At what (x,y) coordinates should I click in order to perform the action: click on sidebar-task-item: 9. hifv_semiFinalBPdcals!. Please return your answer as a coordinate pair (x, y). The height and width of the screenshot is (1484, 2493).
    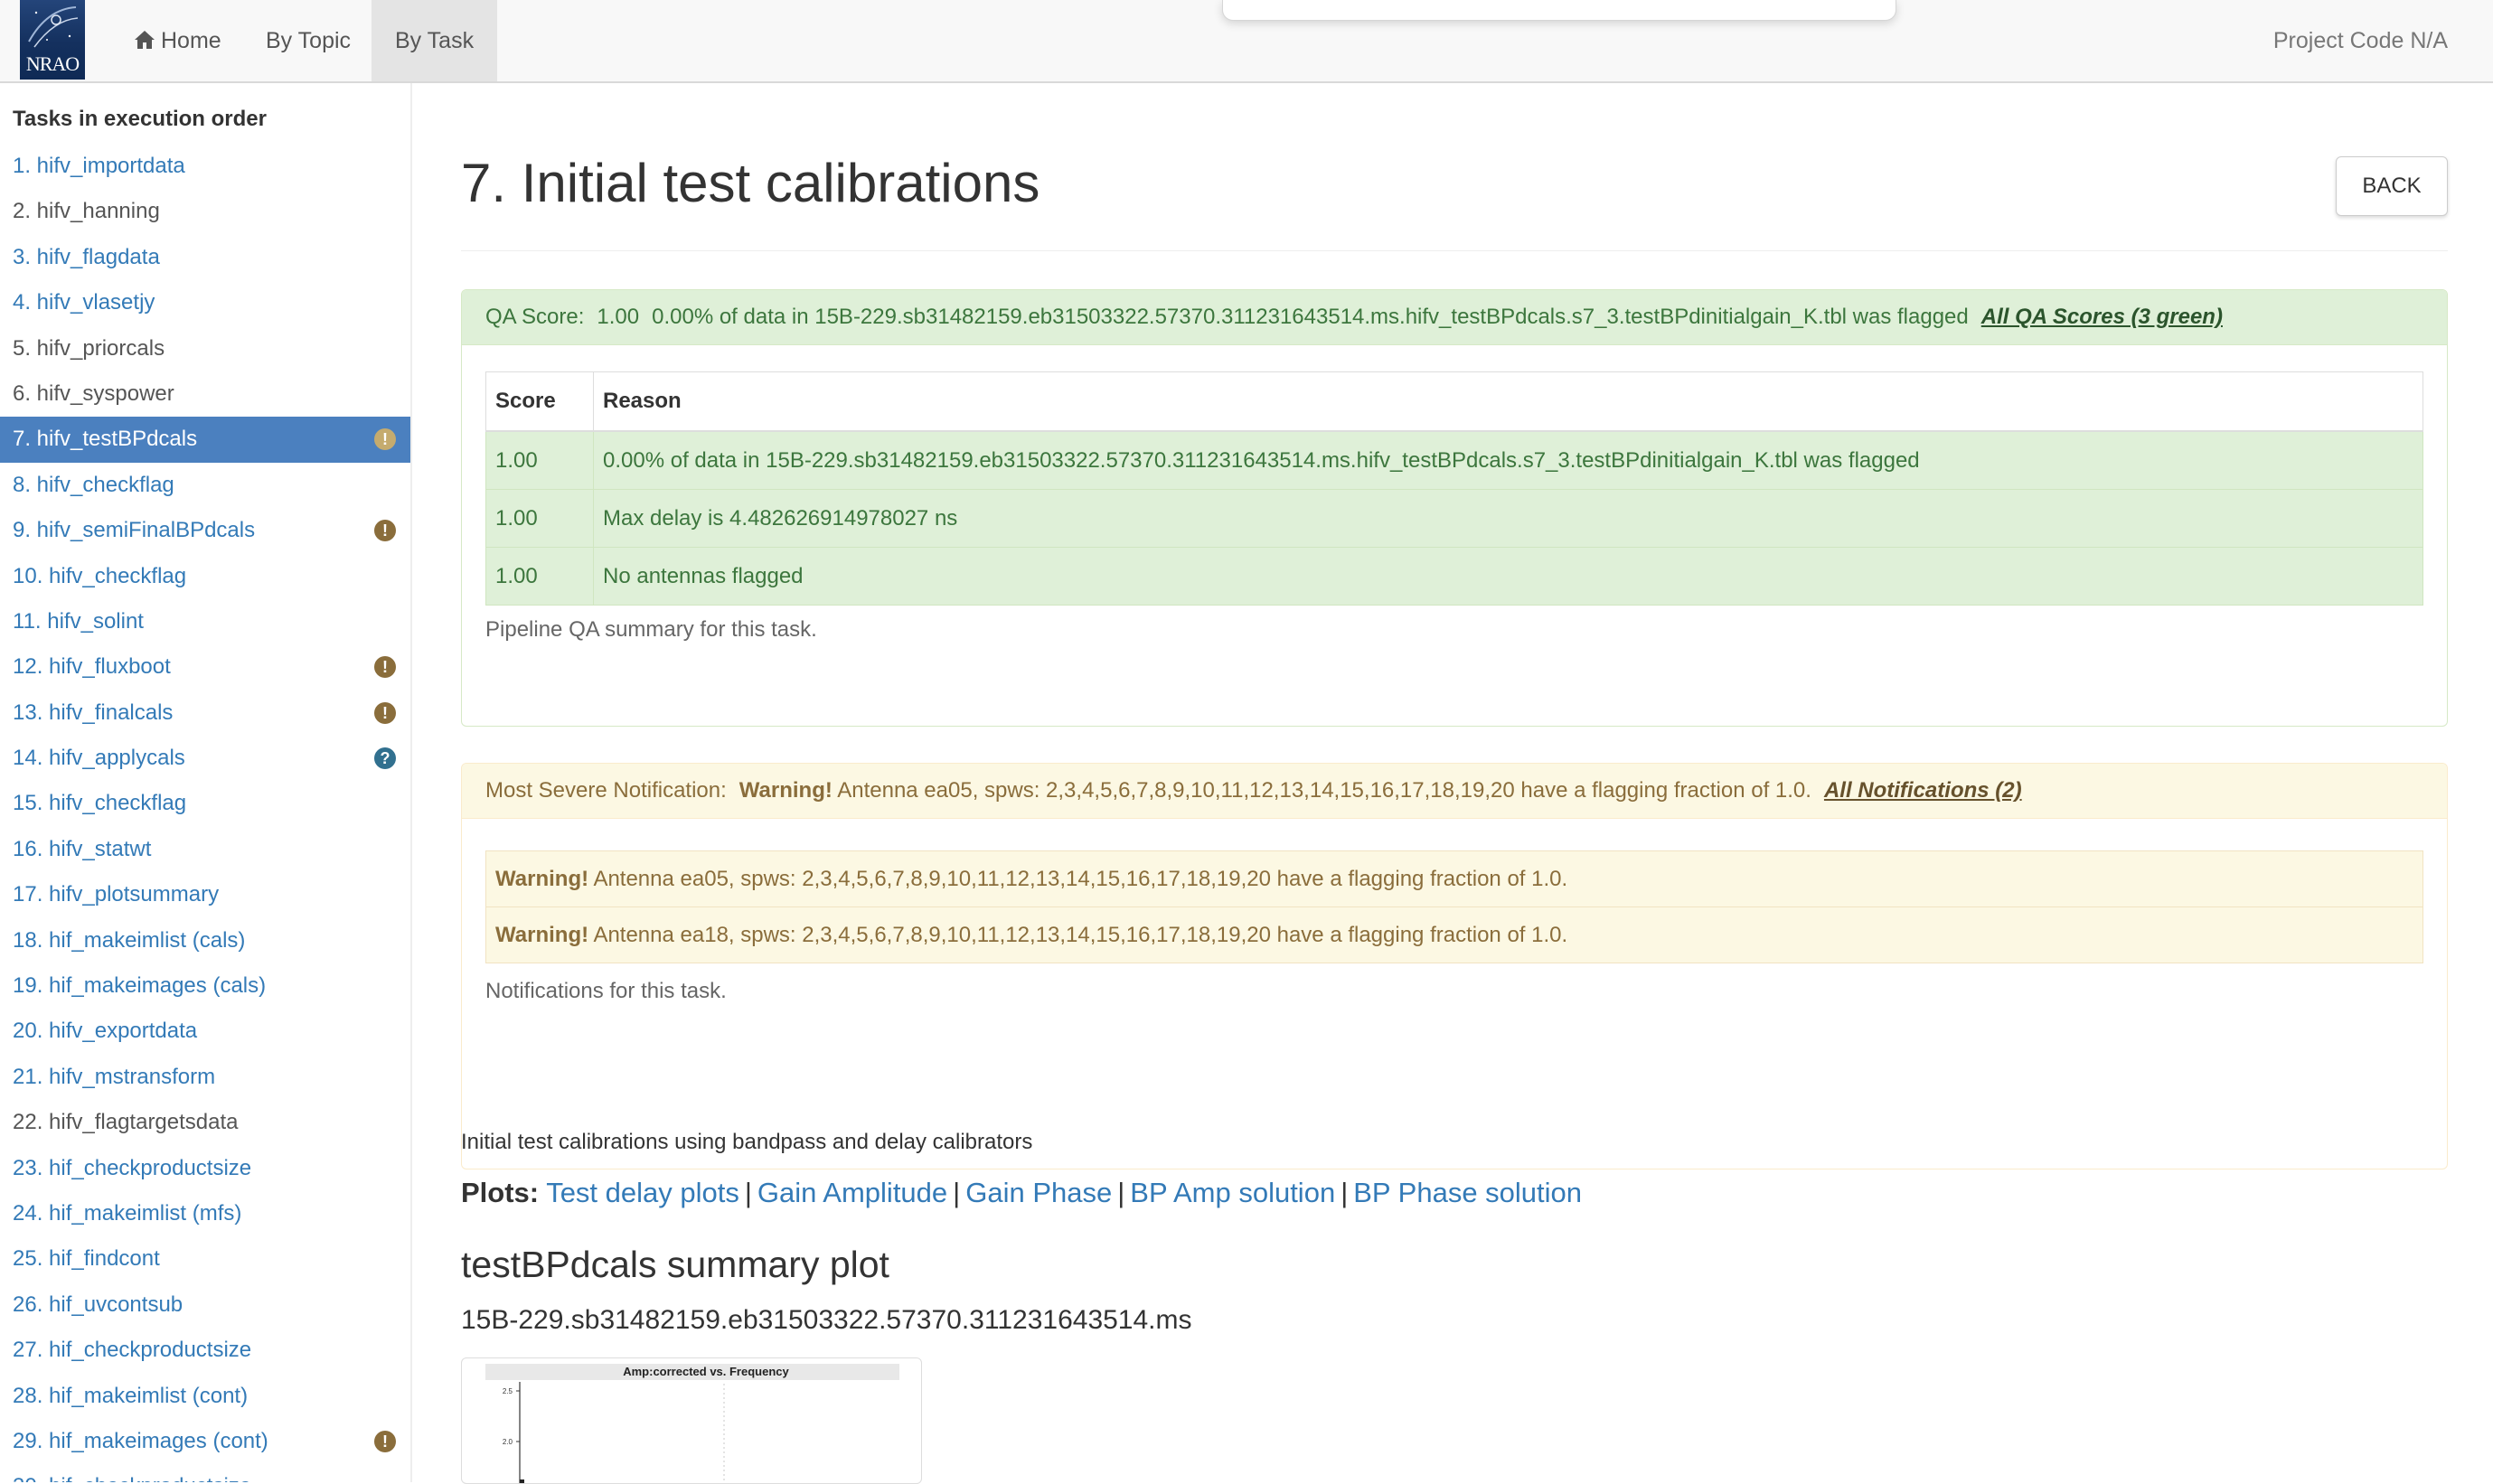
    Looking at the image, I should click on (205, 530).